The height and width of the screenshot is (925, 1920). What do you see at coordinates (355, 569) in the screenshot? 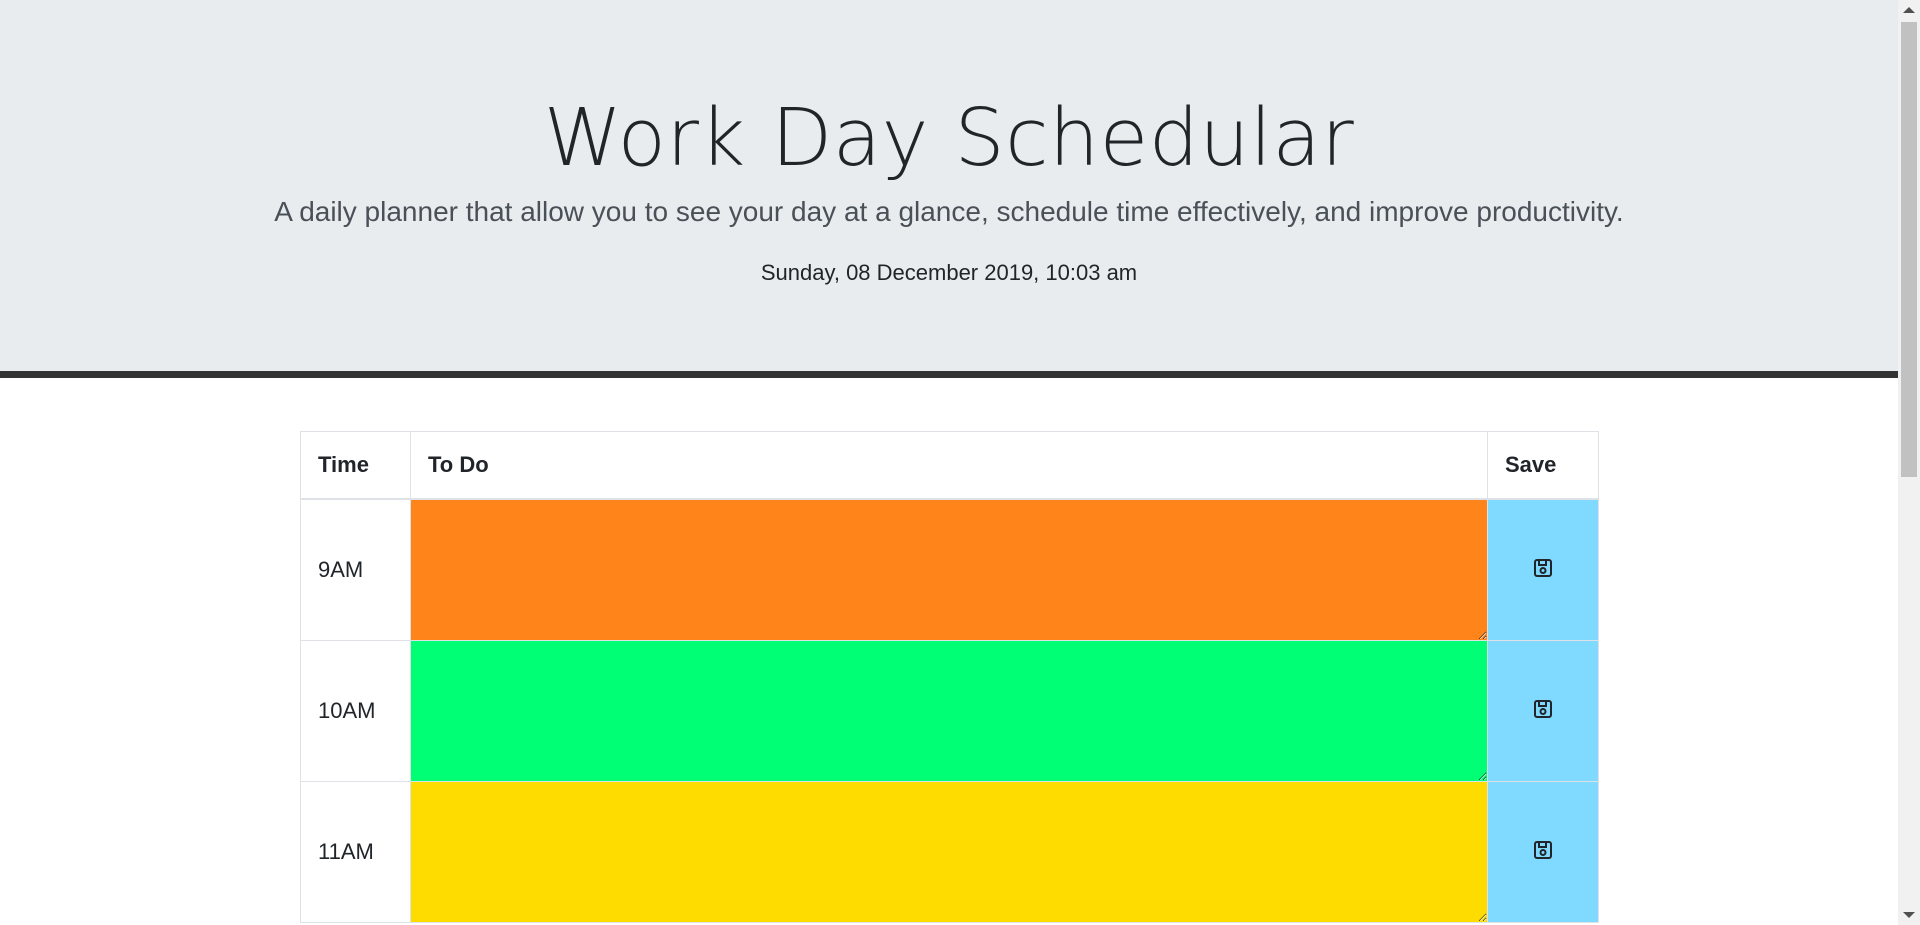
I see `time-cell: 9AM` at bounding box center [355, 569].